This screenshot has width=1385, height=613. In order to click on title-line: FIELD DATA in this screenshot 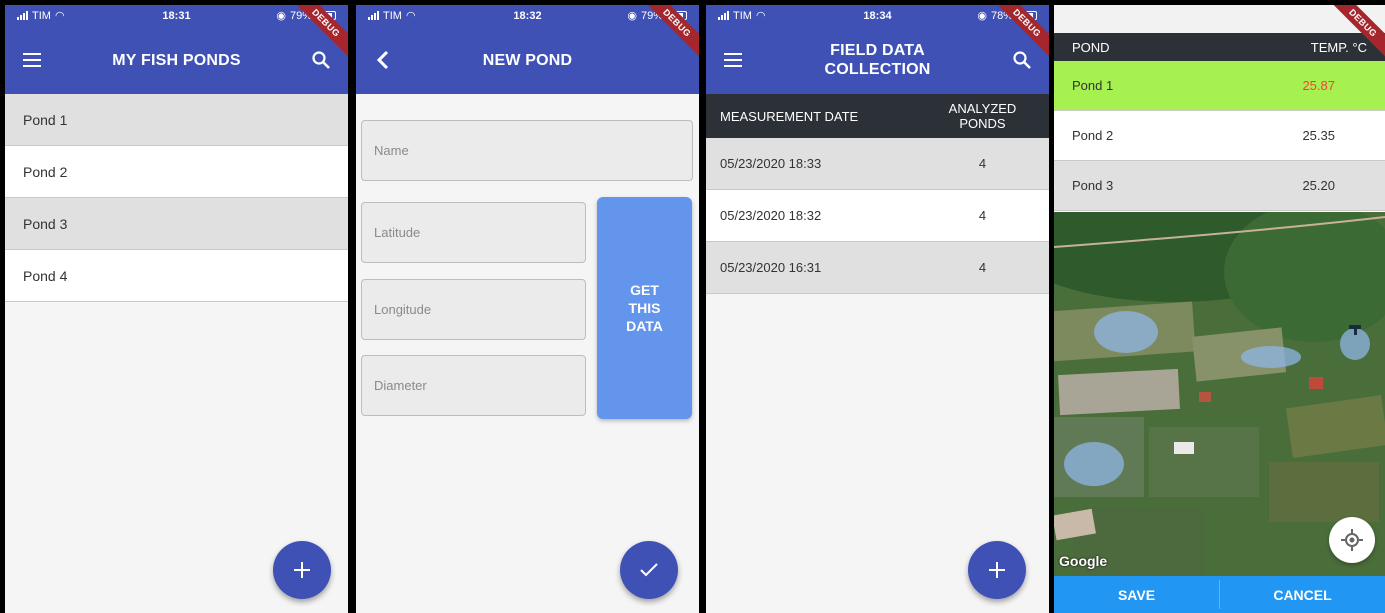, I will do `click(877, 50)`.